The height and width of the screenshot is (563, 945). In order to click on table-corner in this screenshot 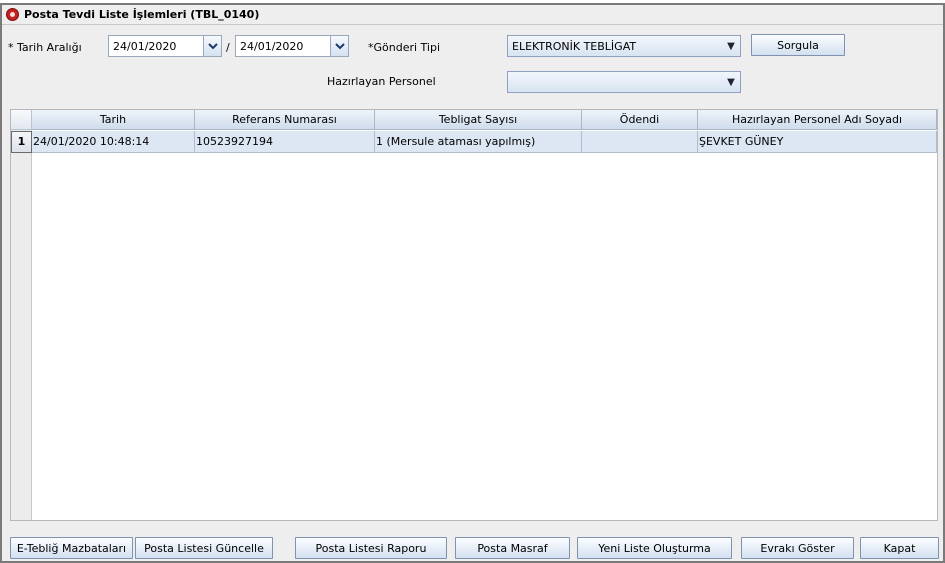, I will do `click(21, 120)`.